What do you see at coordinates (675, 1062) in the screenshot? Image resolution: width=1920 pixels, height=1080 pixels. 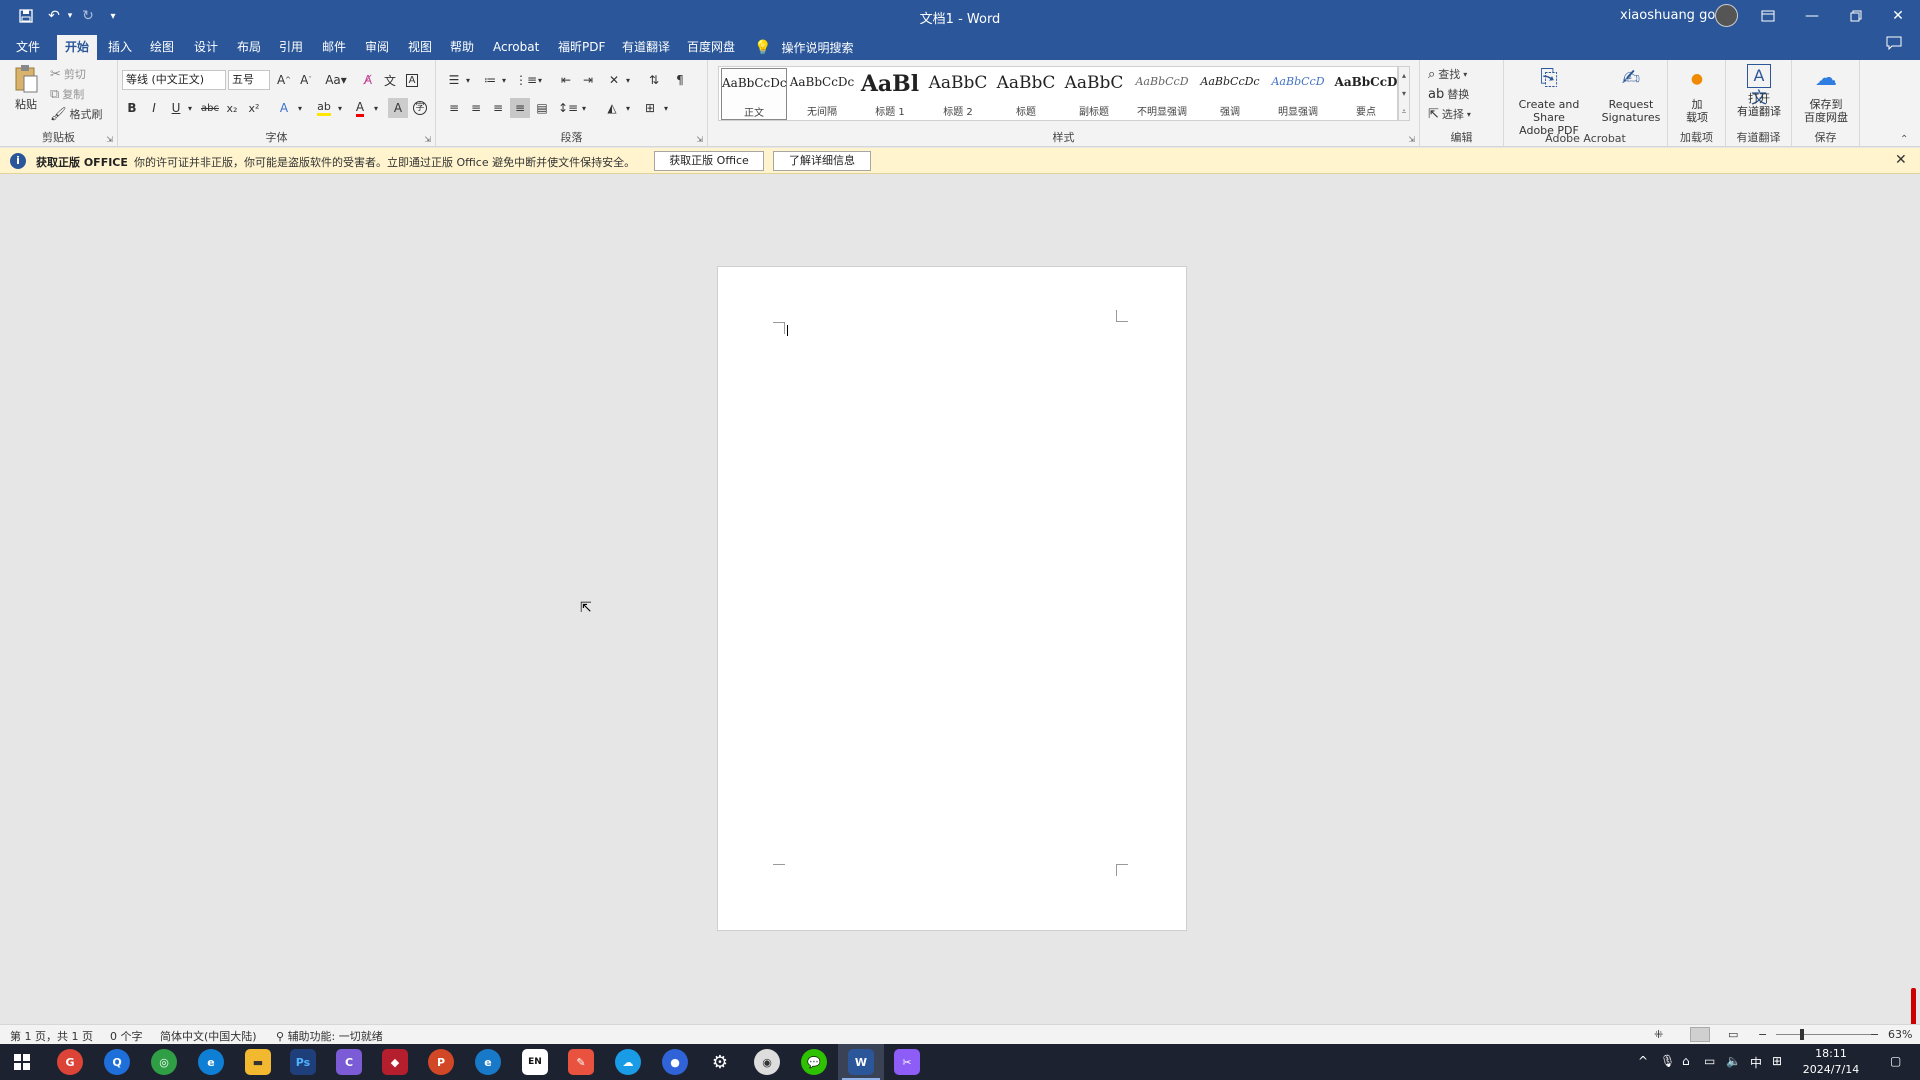 I see `app-icon-blue-circle: ●` at bounding box center [675, 1062].